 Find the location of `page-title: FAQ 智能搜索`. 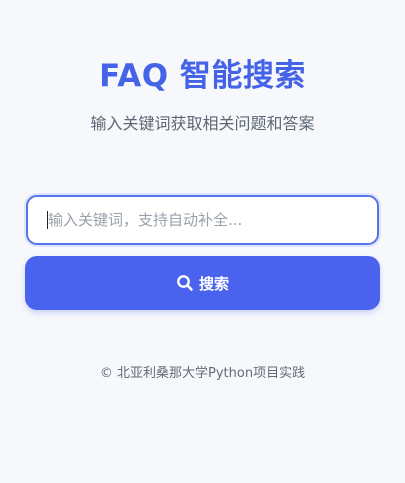

page-title: FAQ 智能搜索 is located at coordinates (202, 76).